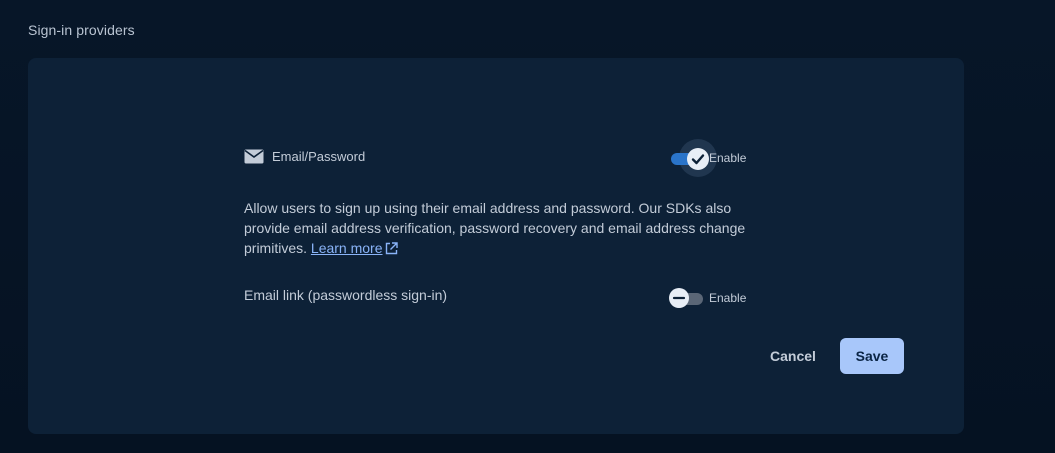 The width and height of the screenshot is (1055, 453). Describe the element at coordinates (391, 248) in the screenshot. I see `open-in-new-icon` at that location.